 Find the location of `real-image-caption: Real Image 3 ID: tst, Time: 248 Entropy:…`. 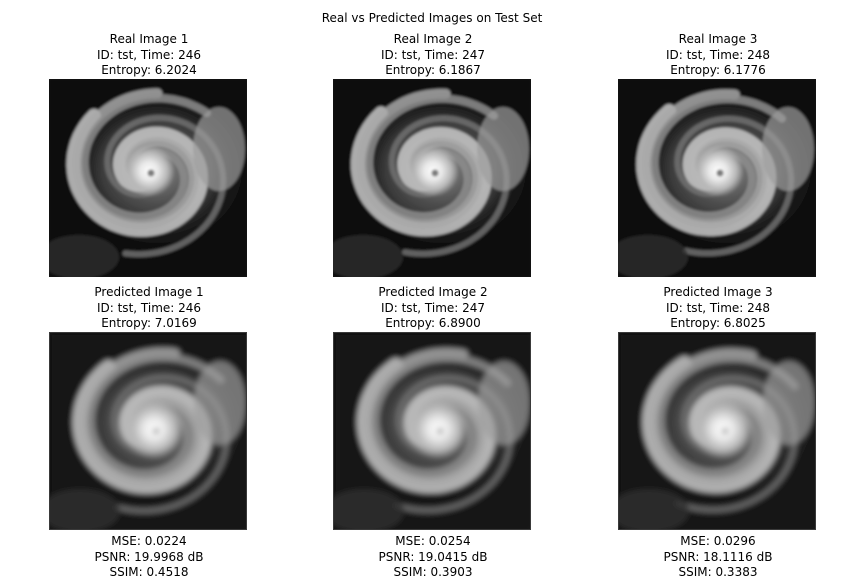

real-image-caption: Real Image 3 ID: tst, Time: 248 Entropy:… is located at coordinates (718, 55).